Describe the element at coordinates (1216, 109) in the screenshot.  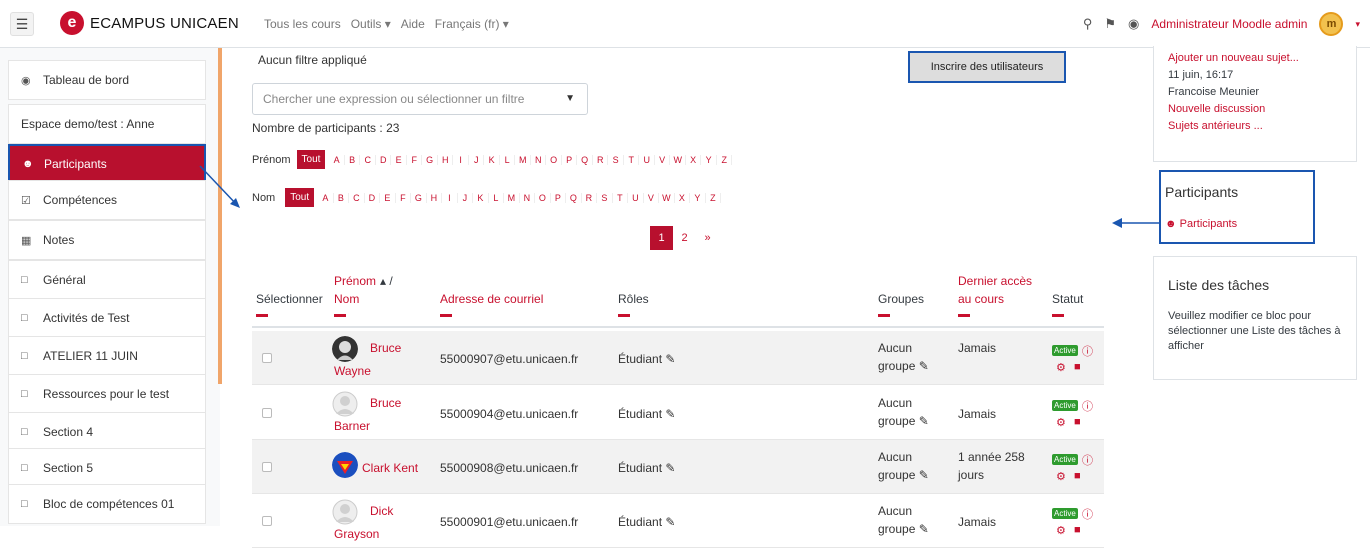
I see `news-discussion-link: Nouvelle discussion` at that location.